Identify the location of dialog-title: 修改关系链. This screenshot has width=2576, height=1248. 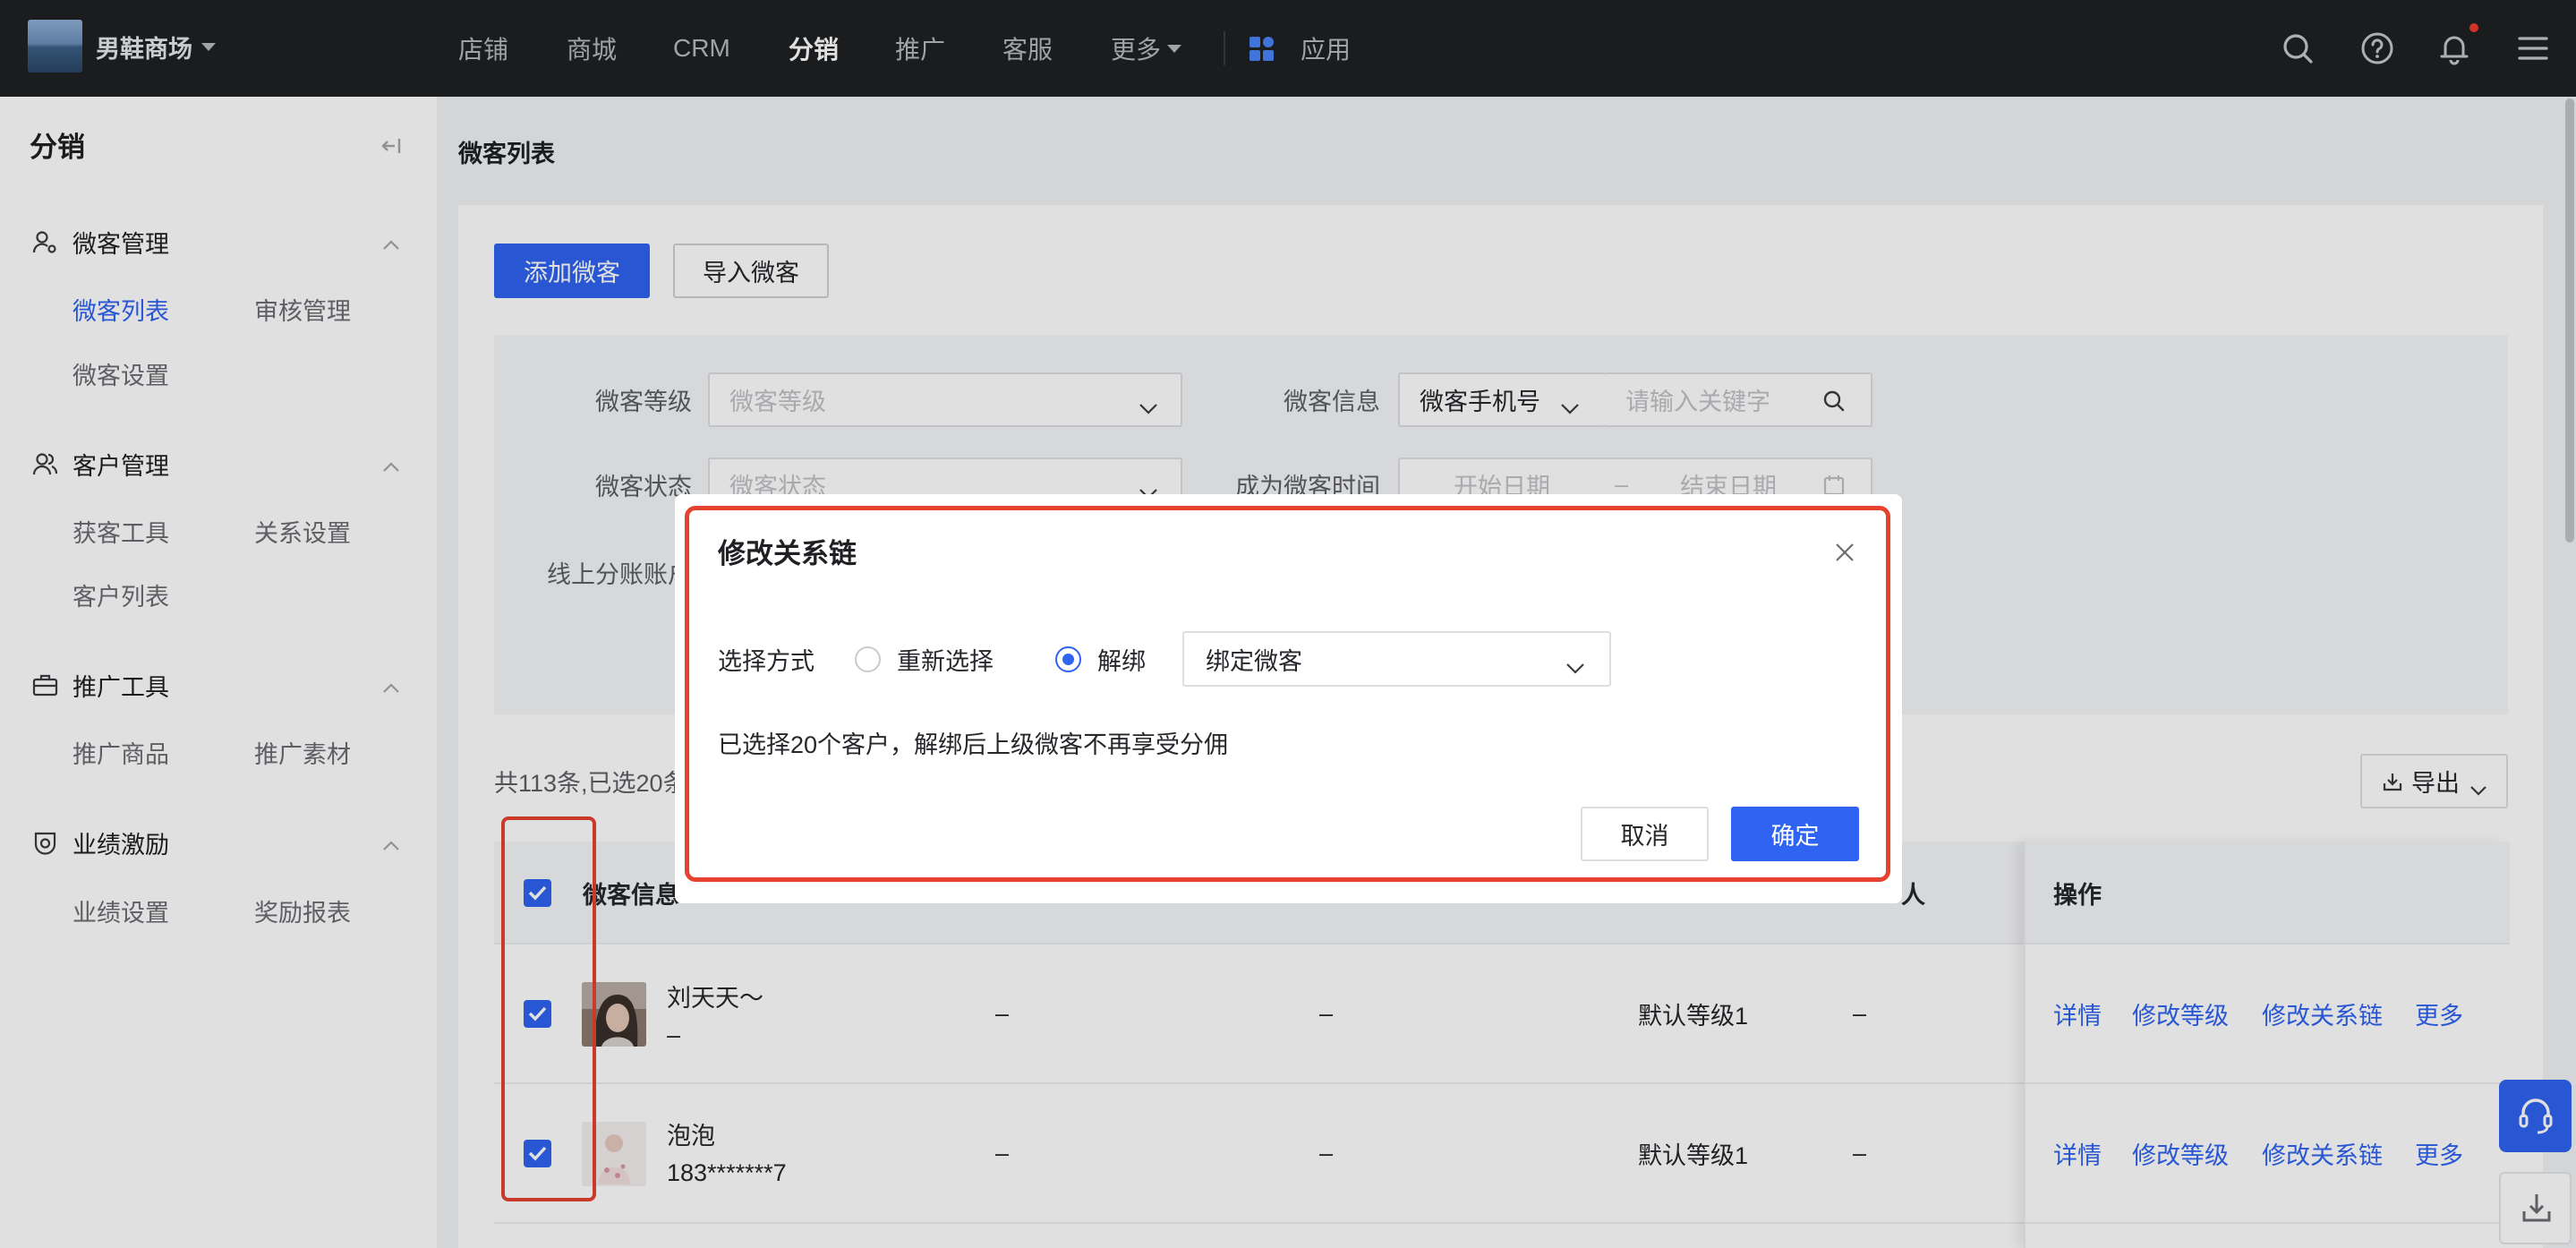
(787, 553).